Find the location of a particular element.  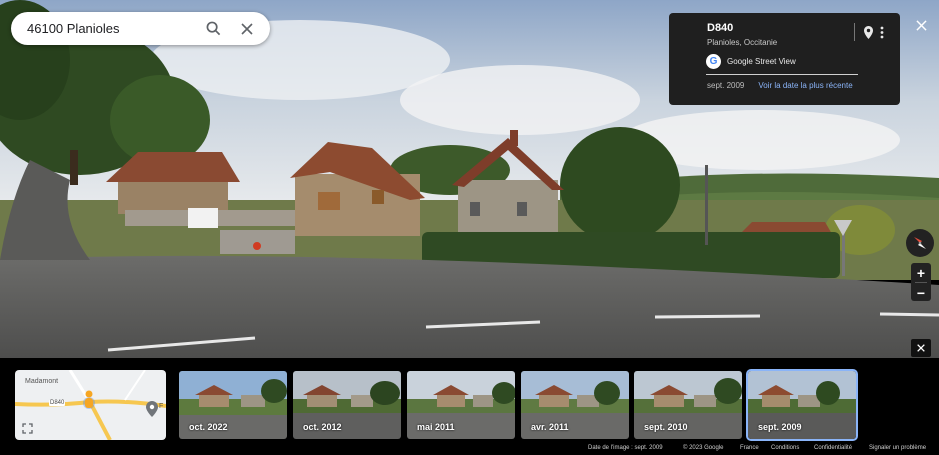

timeline-thumbnail-selected: sept. 2009 is located at coordinates (802, 405).